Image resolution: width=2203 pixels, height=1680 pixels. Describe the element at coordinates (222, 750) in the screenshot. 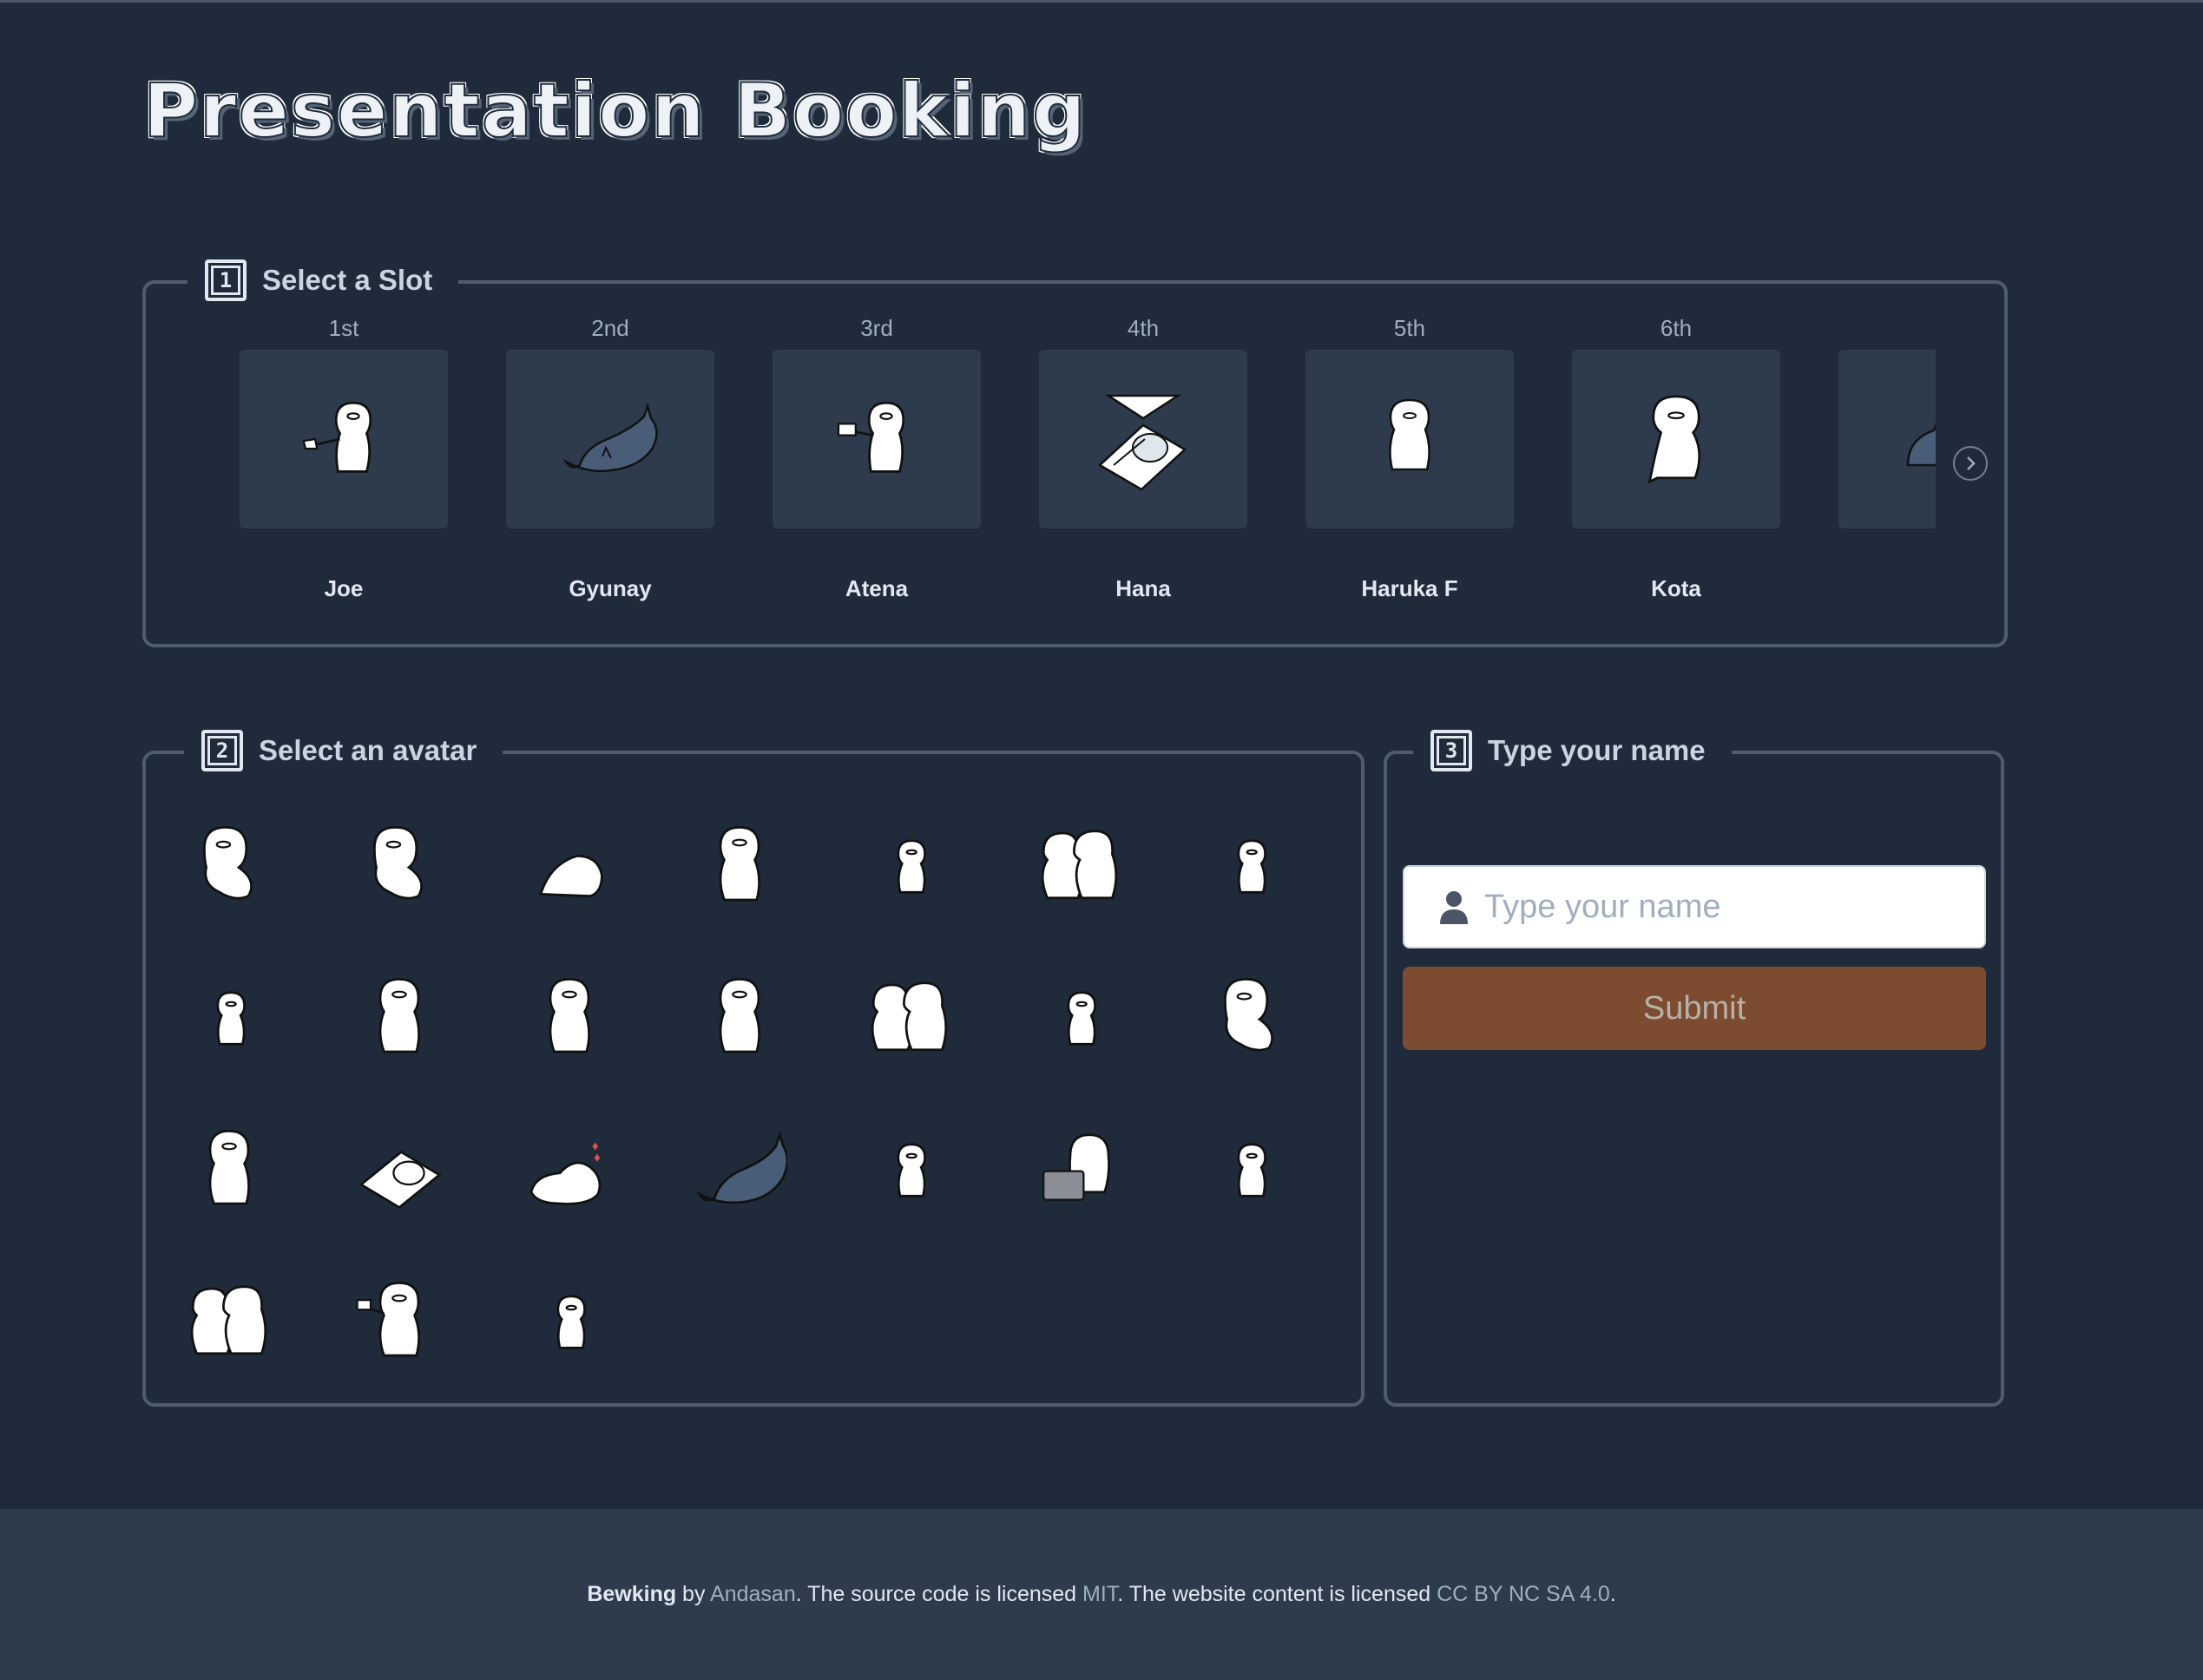

I see `step-2-badge: 2` at that location.